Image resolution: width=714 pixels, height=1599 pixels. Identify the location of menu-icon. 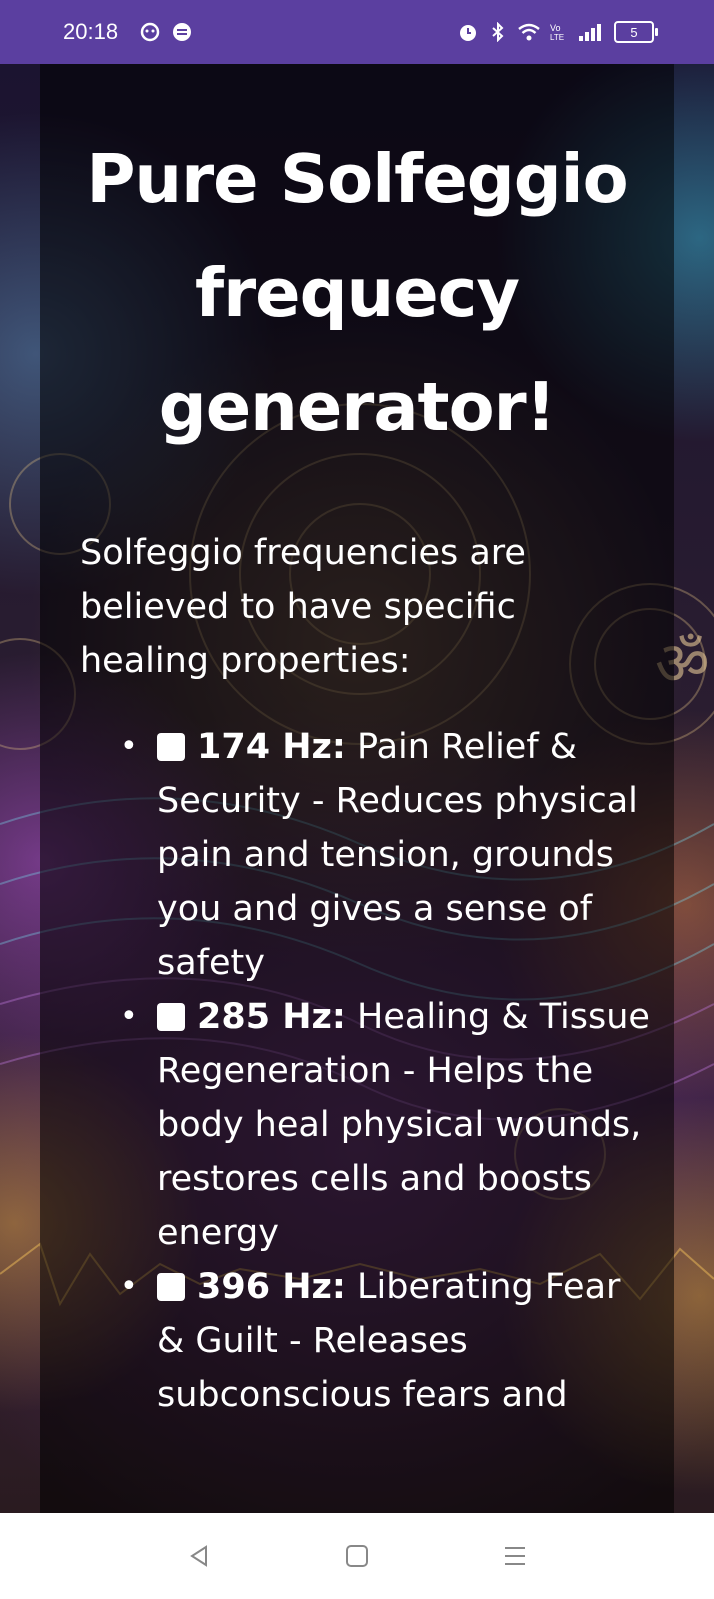
(515, 1556).